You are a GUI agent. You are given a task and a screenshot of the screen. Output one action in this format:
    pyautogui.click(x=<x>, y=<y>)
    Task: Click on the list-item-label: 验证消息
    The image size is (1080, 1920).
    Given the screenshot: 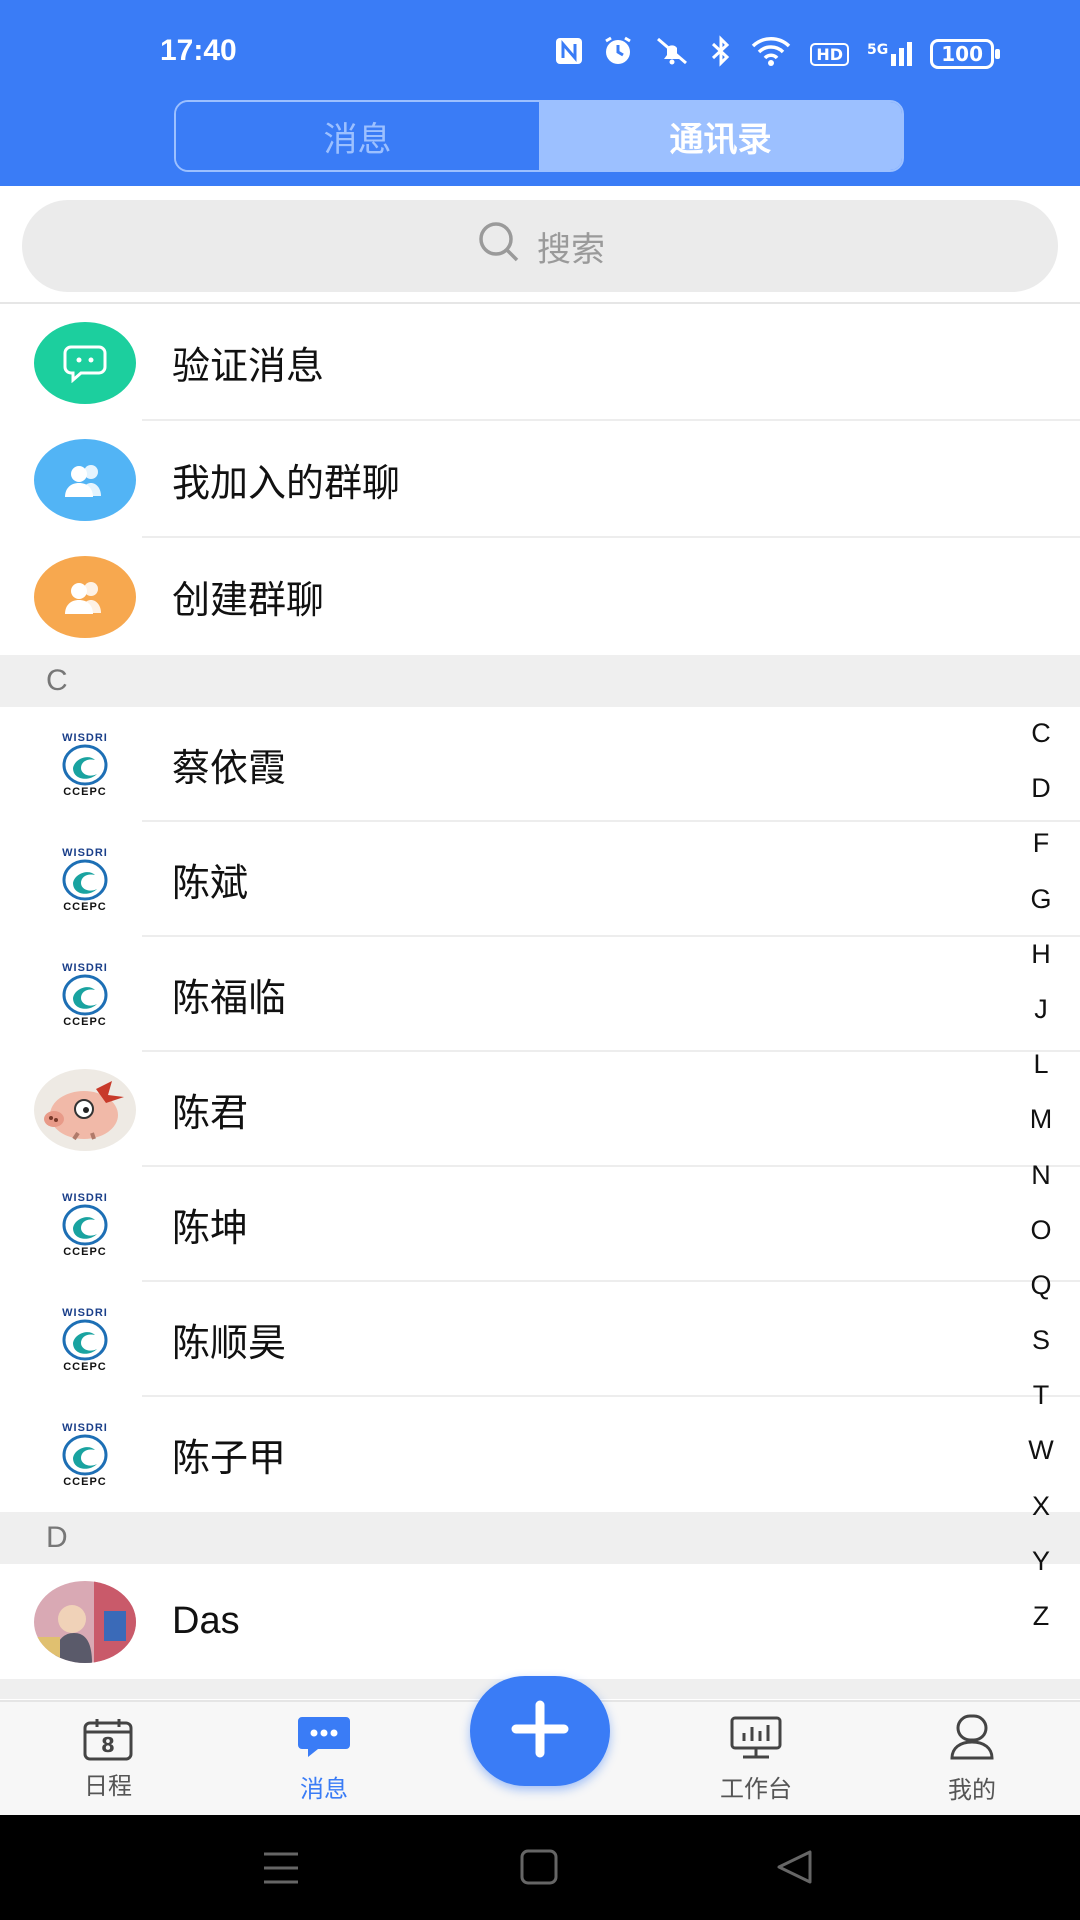 What is the action you would take?
    pyautogui.click(x=248, y=366)
    